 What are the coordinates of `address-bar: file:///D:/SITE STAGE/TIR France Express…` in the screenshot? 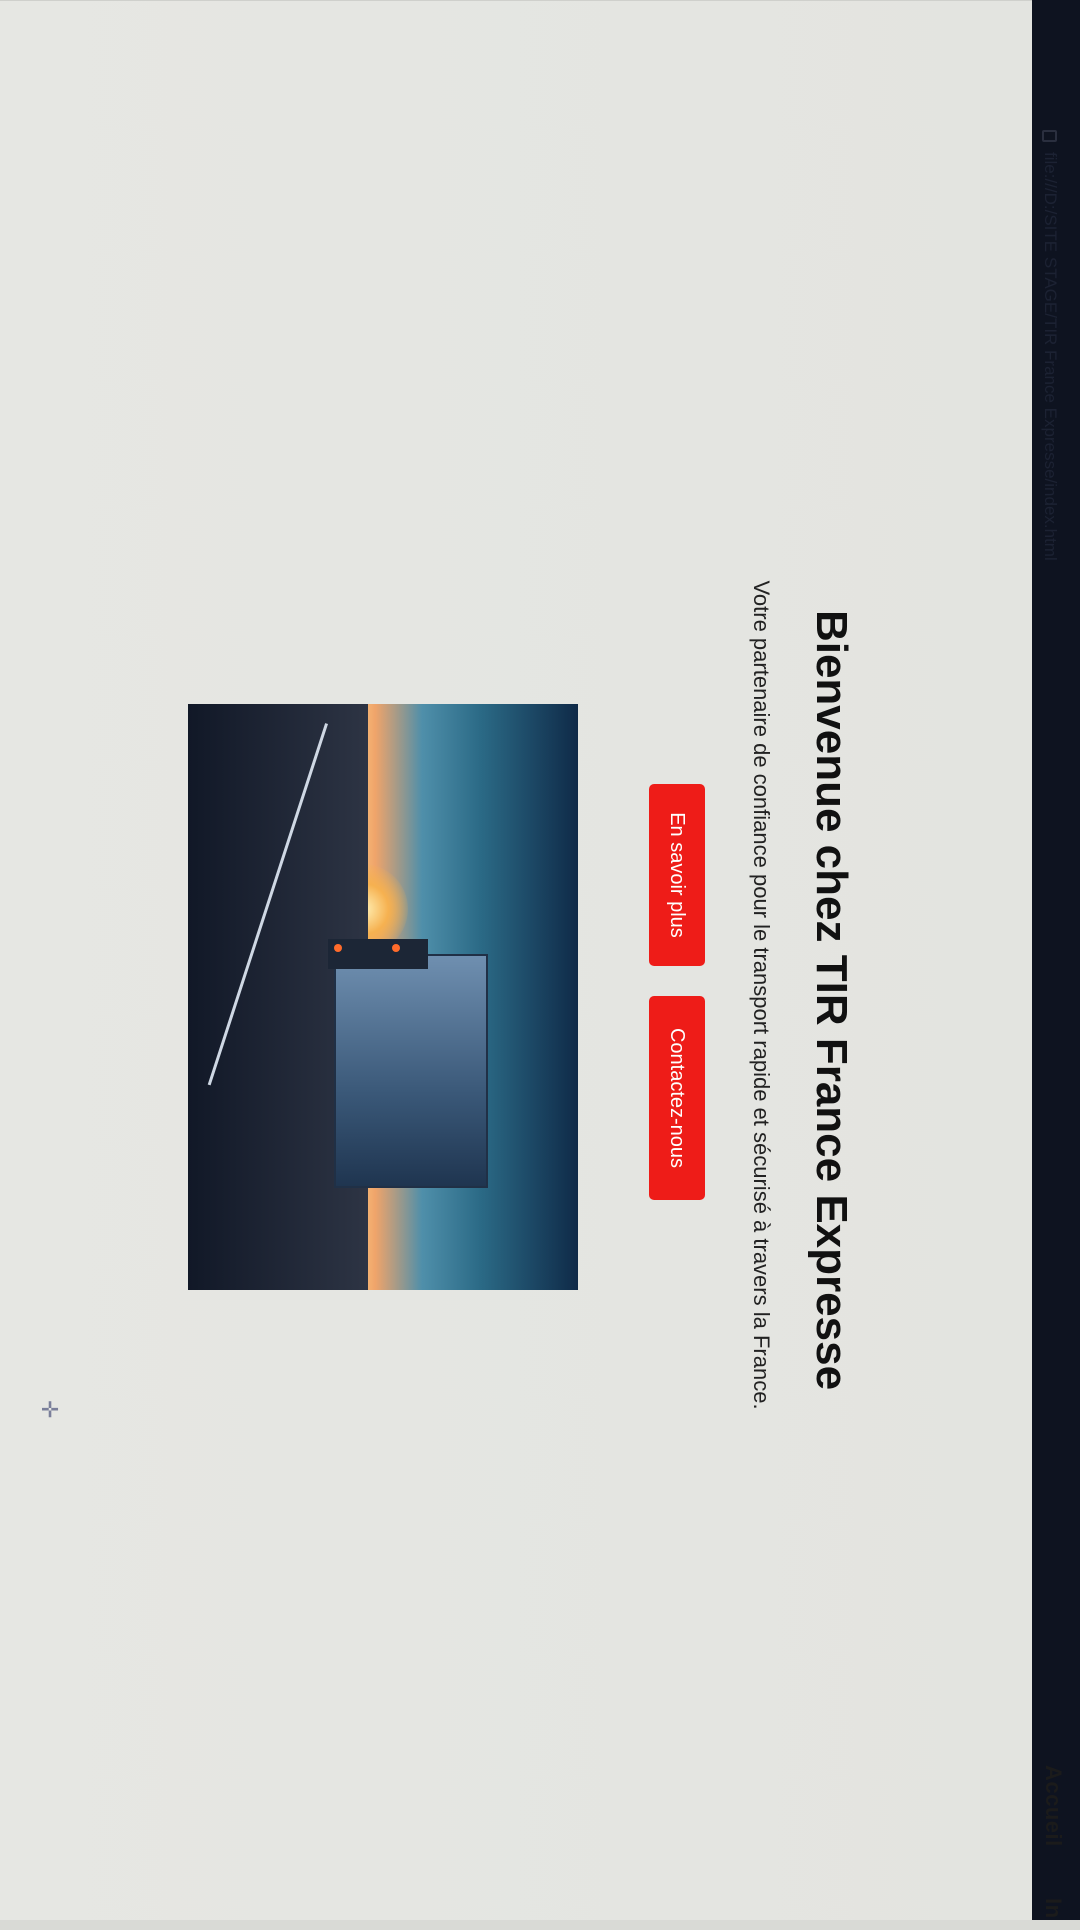 It's located at (1050, 1030).